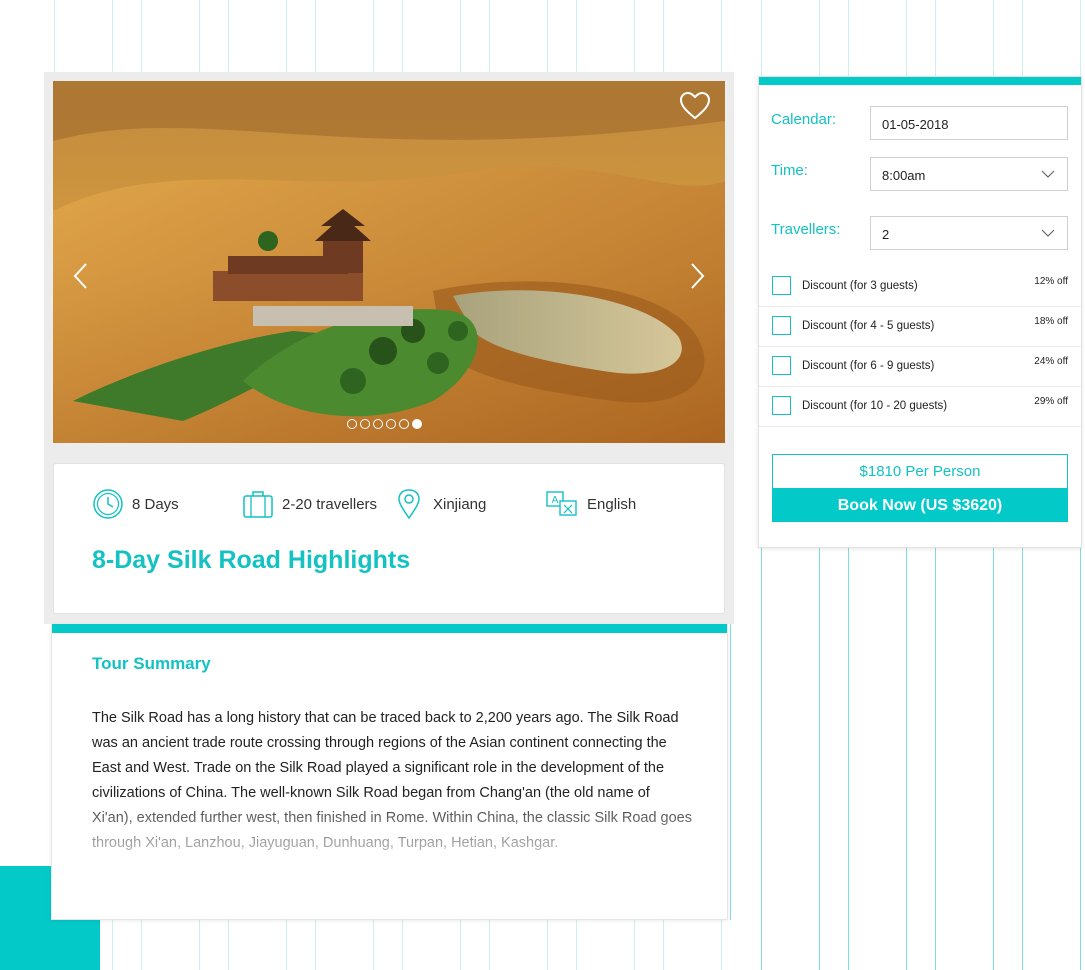 The width and height of the screenshot is (1085, 970). Describe the element at coordinates (151, 663) in the screenshot. I see `summary-heading: Tour Summary` at that location.